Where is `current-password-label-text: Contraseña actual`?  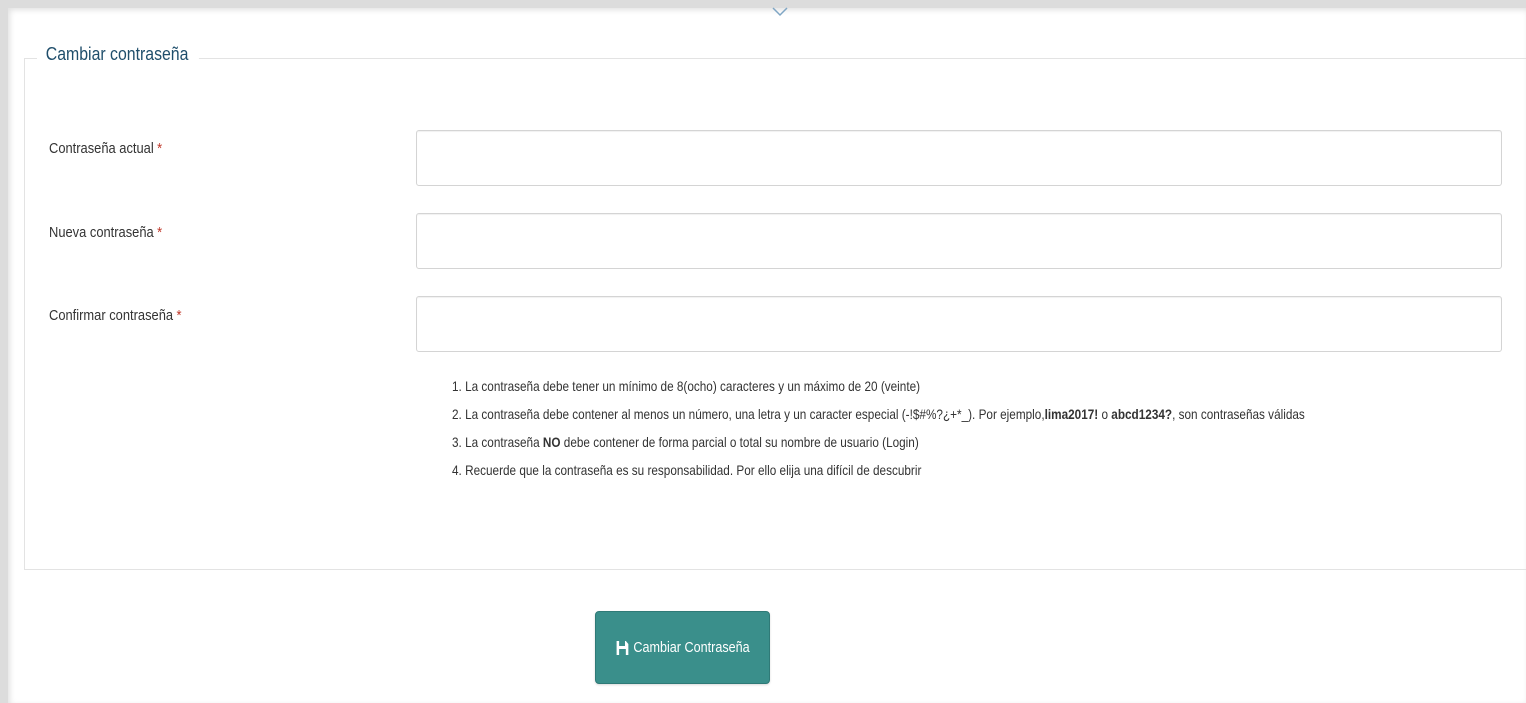 current-password-label-text: Contraseña actual is located at coordinates (101, 148).